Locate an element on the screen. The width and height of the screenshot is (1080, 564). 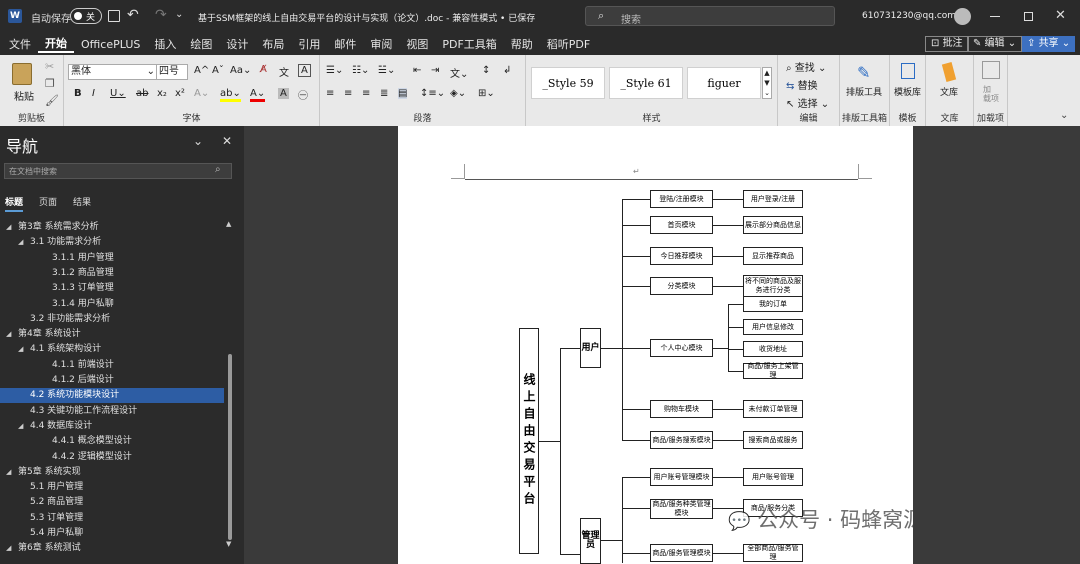
nav-heading-item: 3.2 非功能需求分析 is located at coordinates (112, 319).